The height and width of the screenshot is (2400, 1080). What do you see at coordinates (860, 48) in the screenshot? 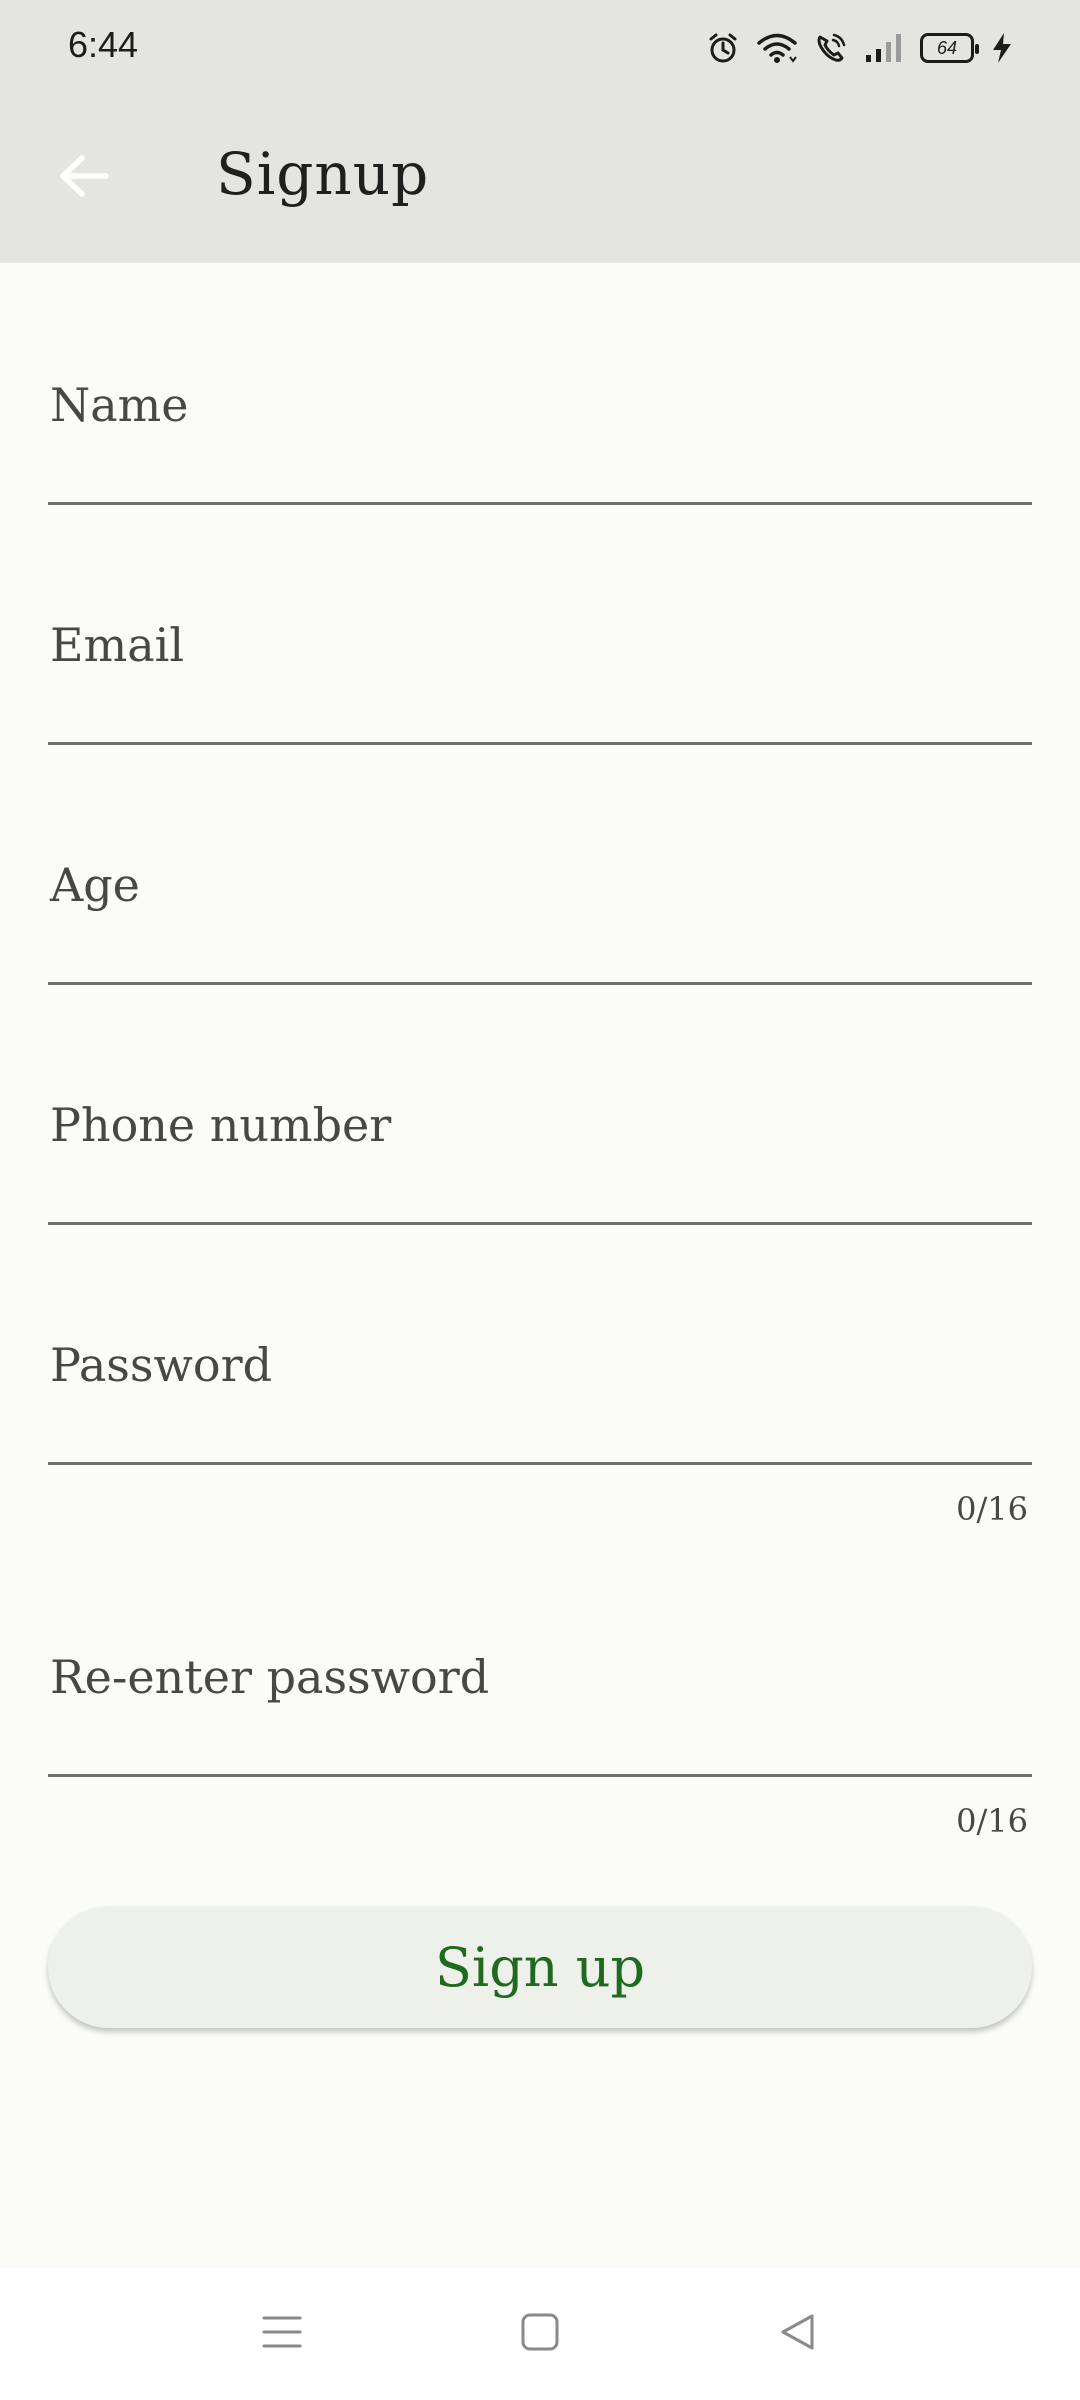
I see `status-icons: 64` at bounding box center [860, 48].